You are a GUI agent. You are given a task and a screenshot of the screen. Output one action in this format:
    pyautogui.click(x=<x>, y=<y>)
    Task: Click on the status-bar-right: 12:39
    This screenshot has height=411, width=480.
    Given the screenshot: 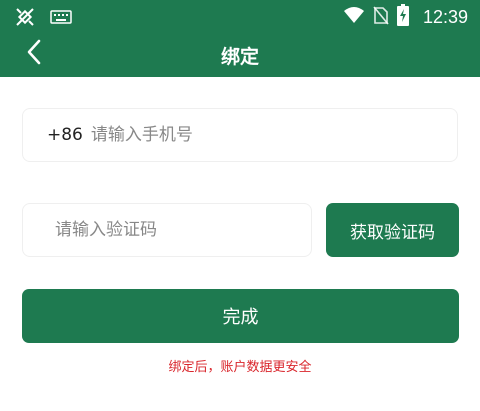 What is the action you would take?
    pyautogui.click(x=405, y=17)
    